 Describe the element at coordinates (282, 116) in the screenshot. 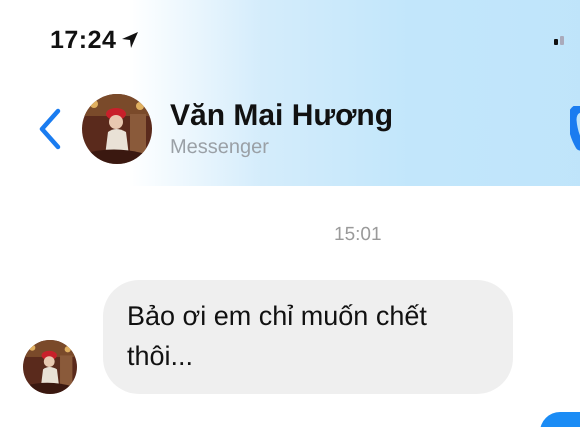

I see `contact-name: Văn Mai Hương` at that location.